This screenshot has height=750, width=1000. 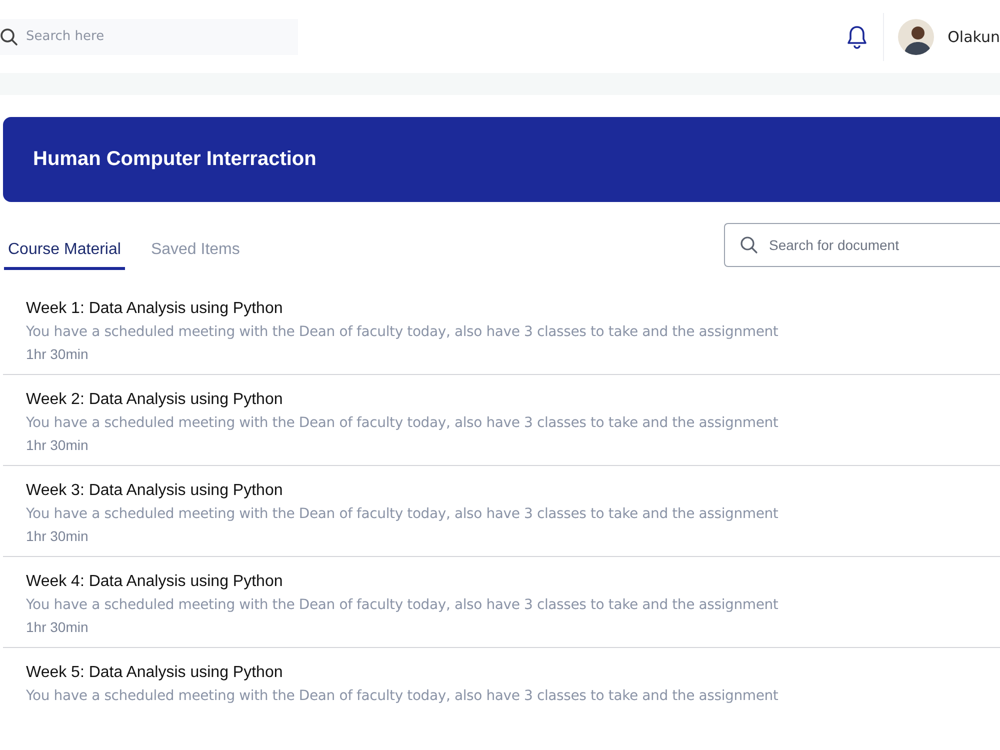 I want to click on search-field: Search here, so click(x=149, y=36).